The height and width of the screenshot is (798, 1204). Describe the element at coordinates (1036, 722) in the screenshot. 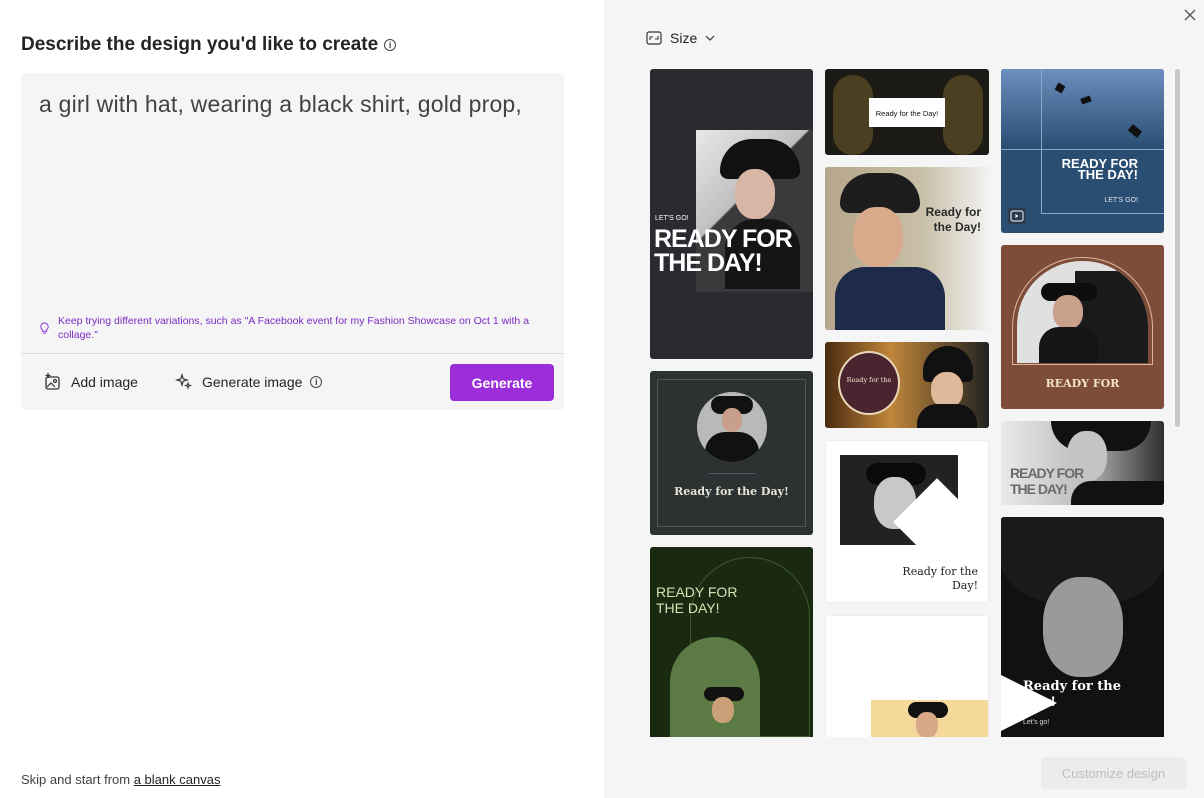

I see `template-text: Let's go!` at that location.